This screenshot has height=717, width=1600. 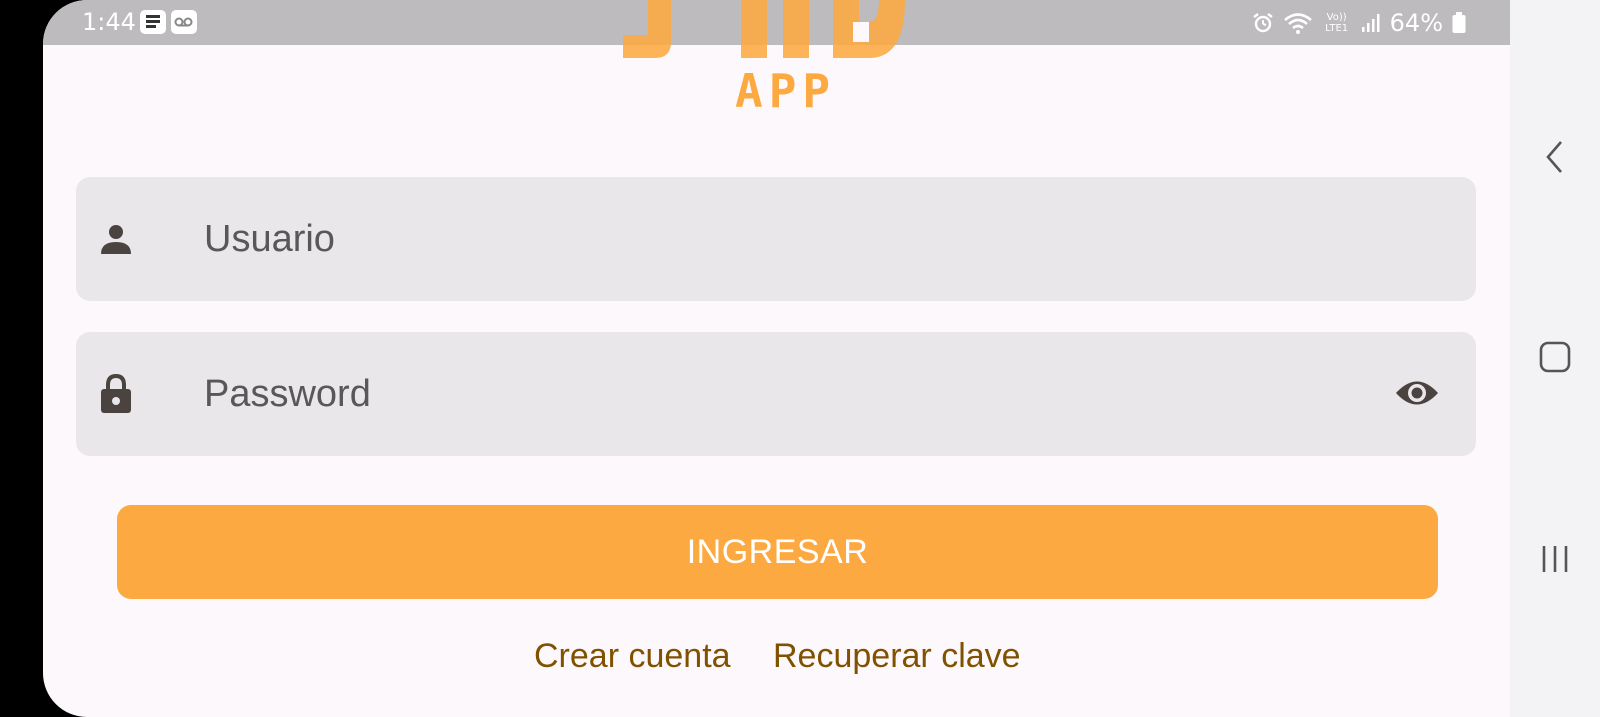 I want to click on notification-app-icon, so click(x=153, y=22).